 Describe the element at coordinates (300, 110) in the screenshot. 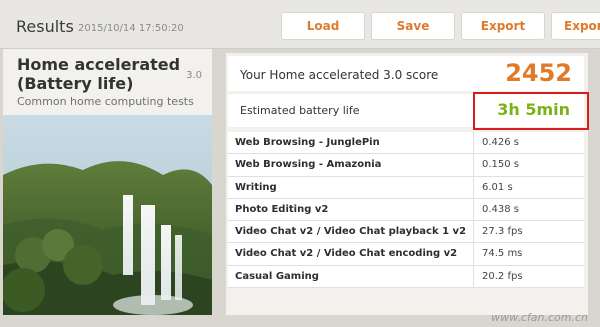

I see `battery-life-label: Estimated battery life` at that location.